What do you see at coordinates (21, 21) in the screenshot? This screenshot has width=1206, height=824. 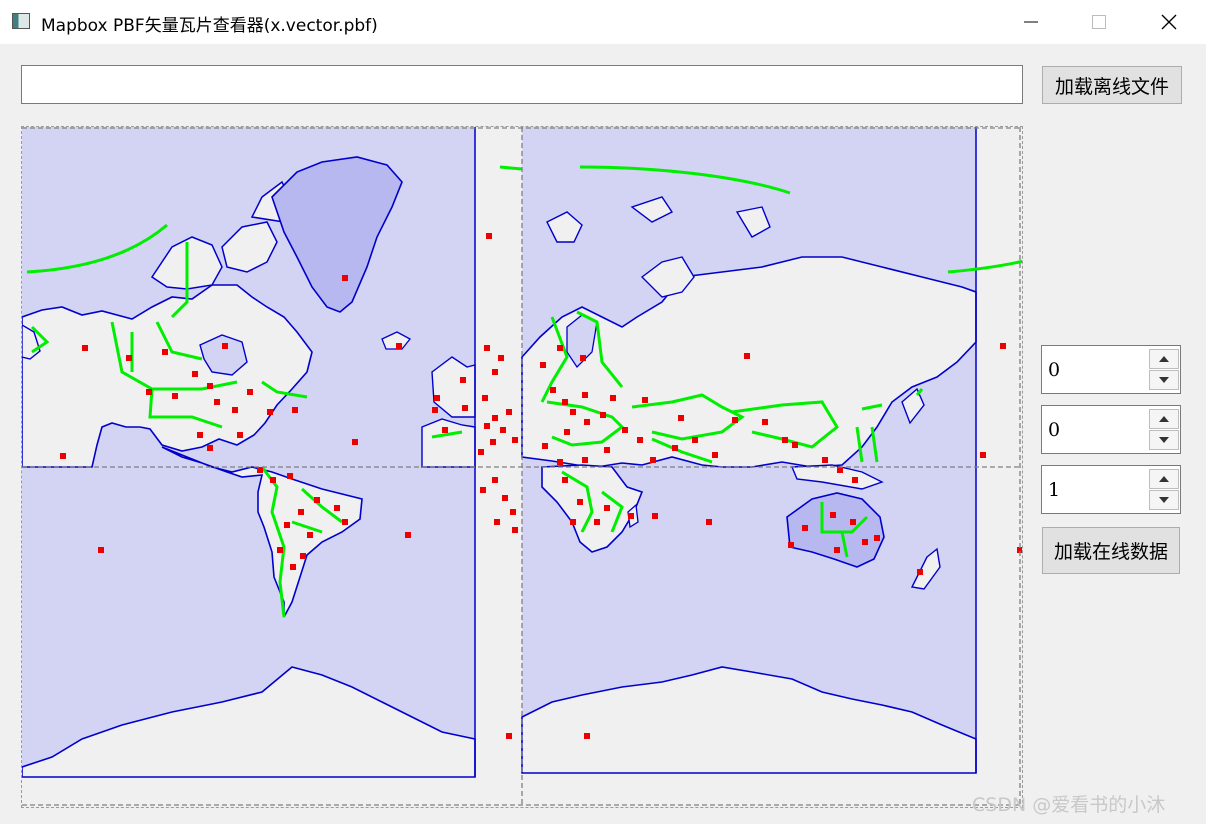 I see `window-app-icon` at bounding box center [21, 21].